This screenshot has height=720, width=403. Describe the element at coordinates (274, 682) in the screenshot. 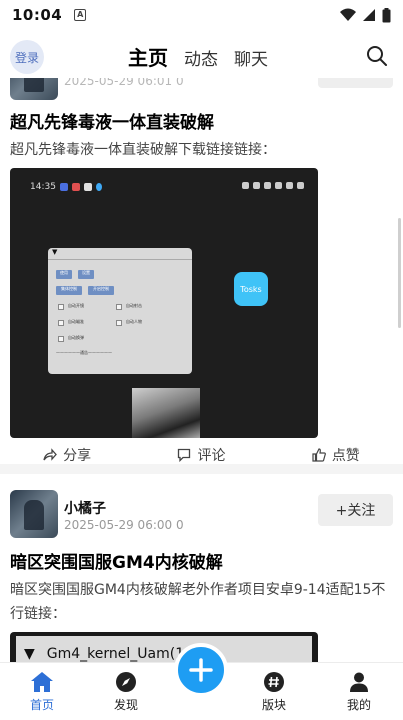

I see `hashtag-icon` at that location.